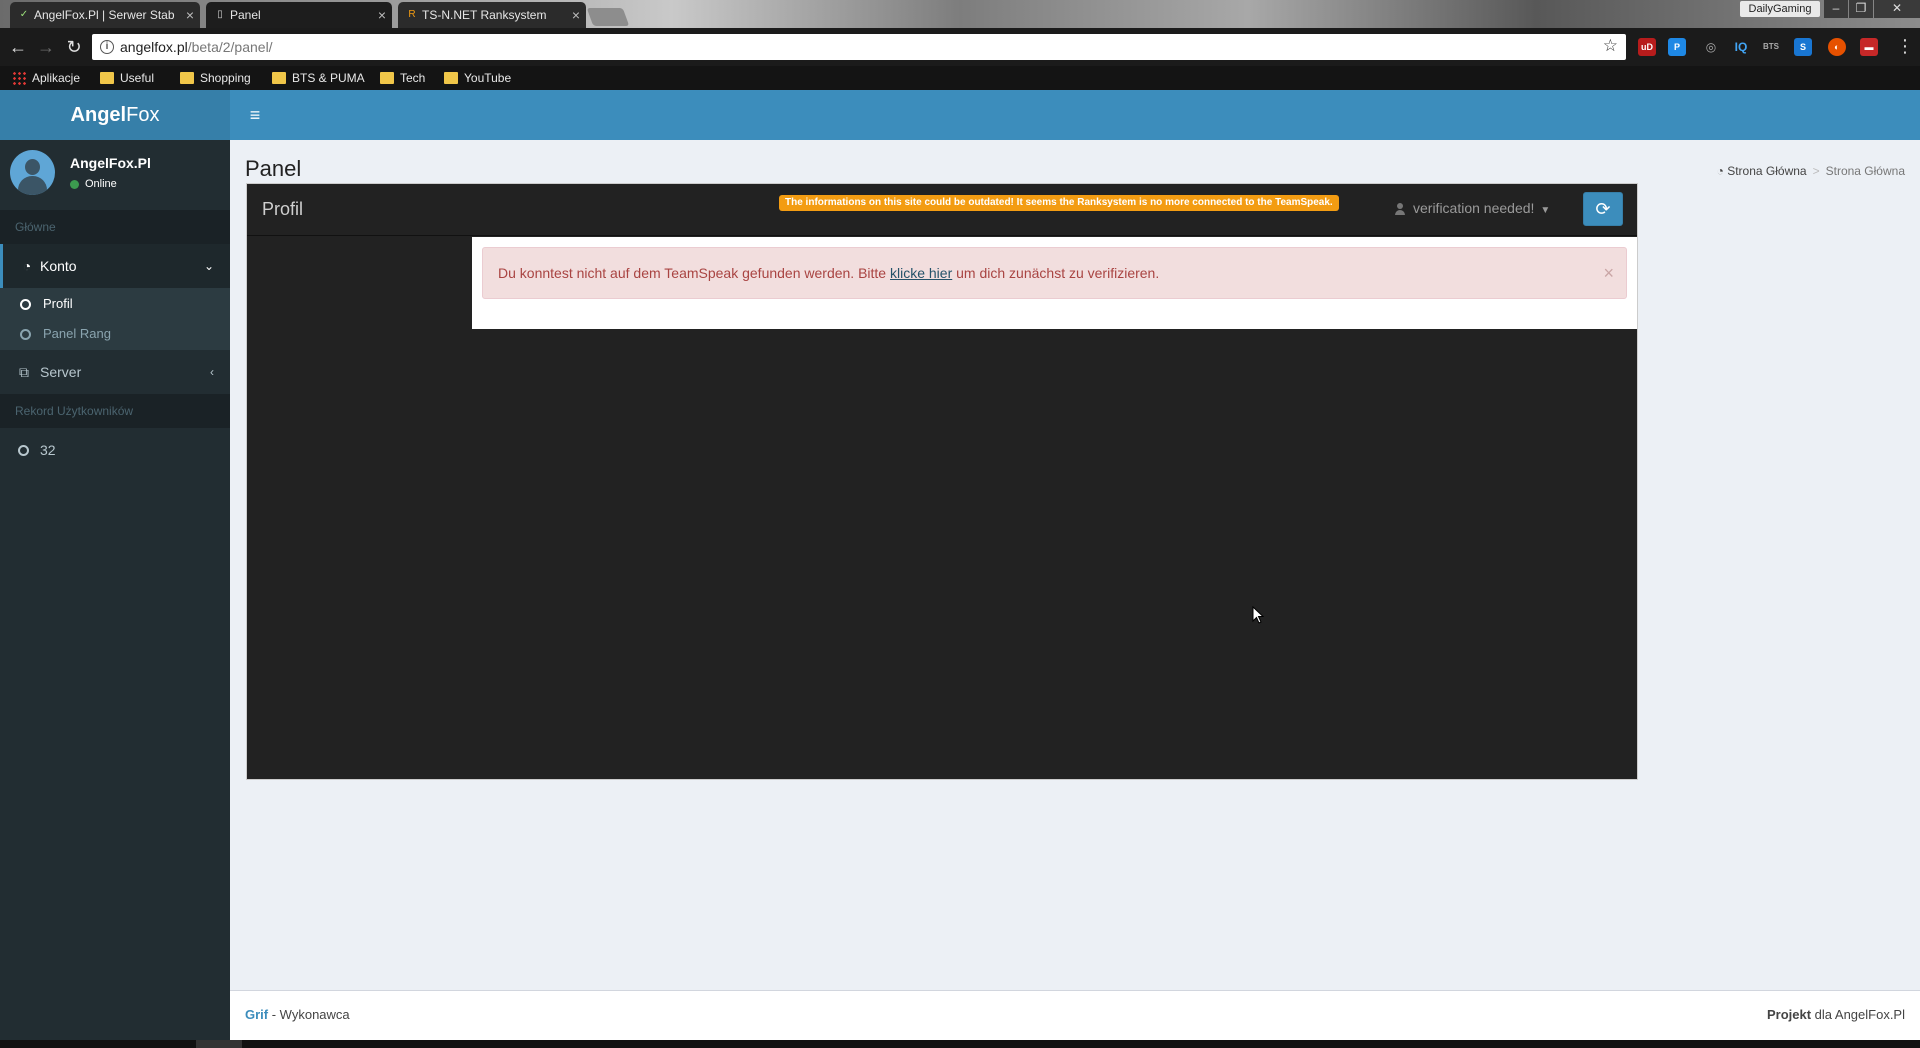 The image size is (1920, 1048). Describe the element at coordinates (1780, 9) in the screenshot. I see `browser-profile-button: DailyGaming` at that location.